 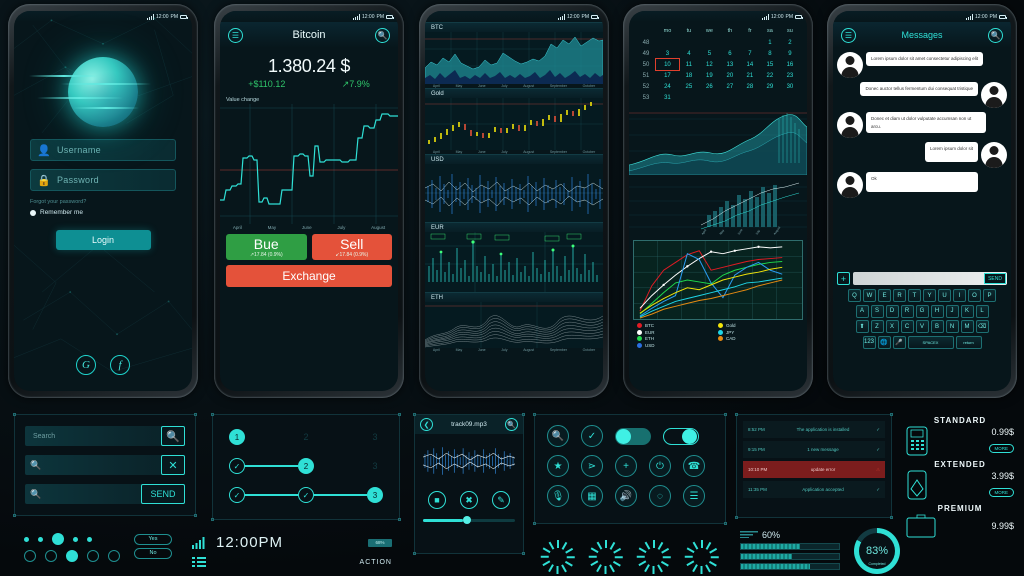 What do you see at coordinates (72, 539) in the screenshot?
I see `dot-indicator-row` at bounding box center [72, 539].